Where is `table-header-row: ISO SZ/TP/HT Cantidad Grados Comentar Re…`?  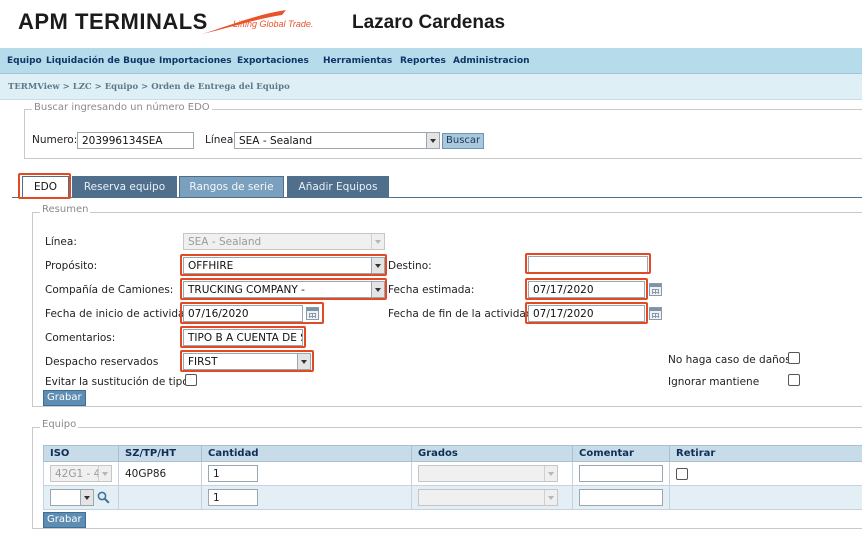
table-header-row: ISO SZ/TP/HT Cantidad Grados Comentar Re… is located at coordinates (452, 453).